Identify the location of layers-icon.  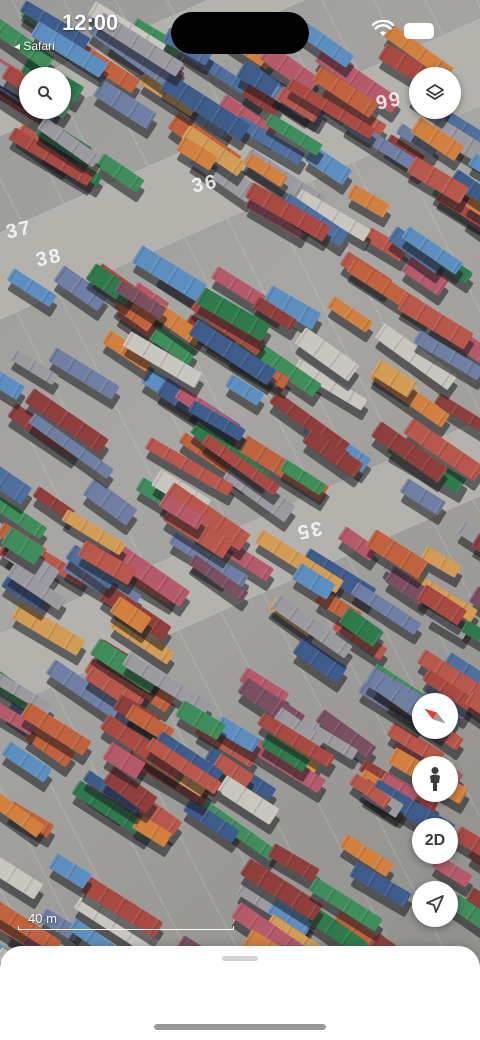
(435, 92).